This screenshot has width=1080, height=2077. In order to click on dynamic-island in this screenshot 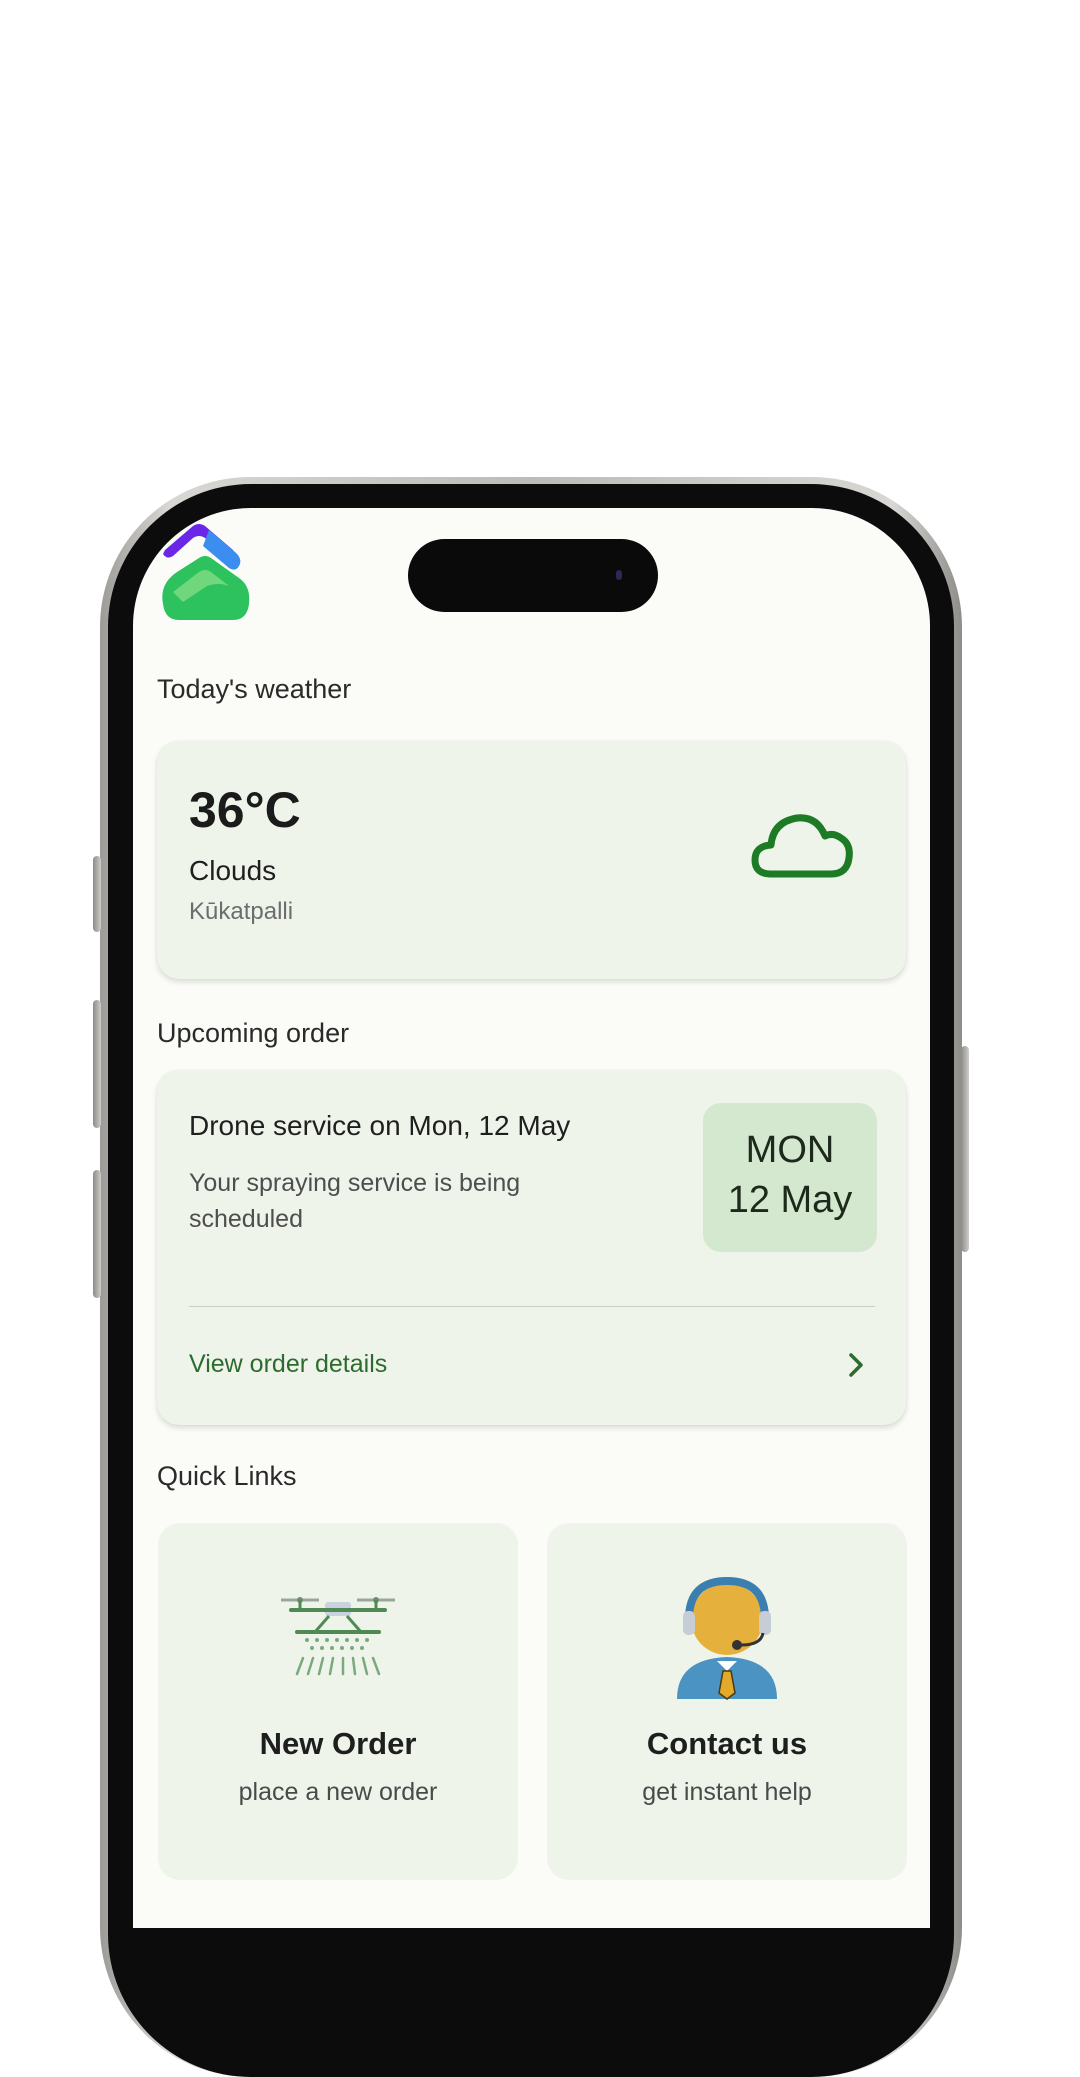, I will do `click(533, 575)`.